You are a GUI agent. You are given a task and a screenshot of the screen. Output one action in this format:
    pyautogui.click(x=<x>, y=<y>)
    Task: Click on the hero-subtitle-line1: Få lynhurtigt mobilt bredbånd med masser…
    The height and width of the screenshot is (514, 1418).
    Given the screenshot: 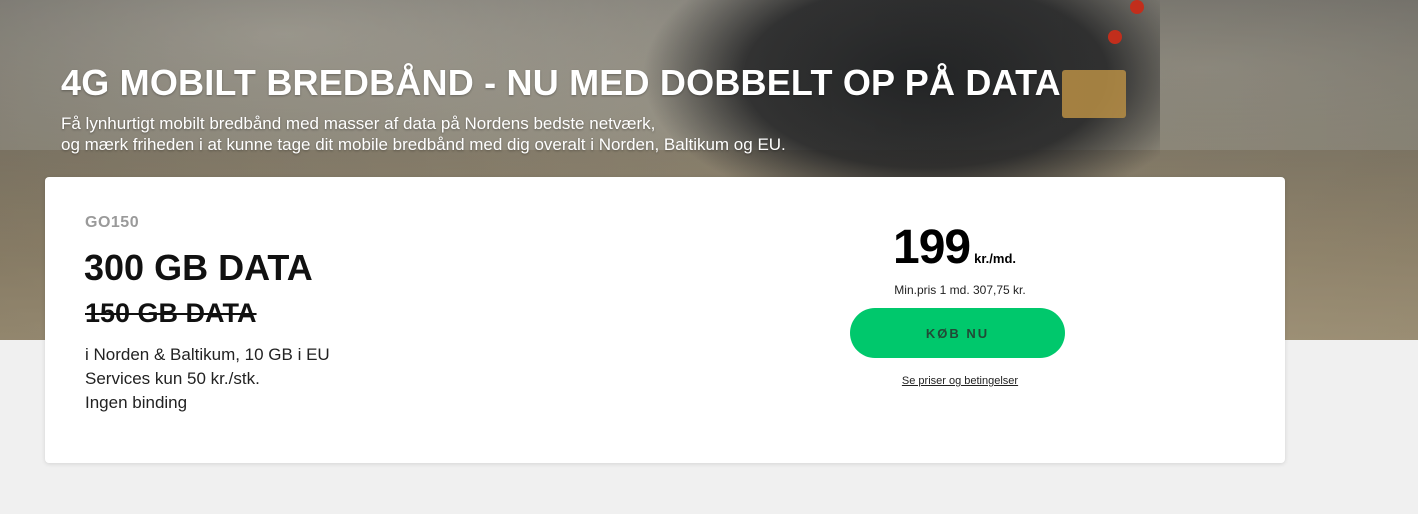 What is the action you would take?
    pyautogui.click(x=358, y=123)
    